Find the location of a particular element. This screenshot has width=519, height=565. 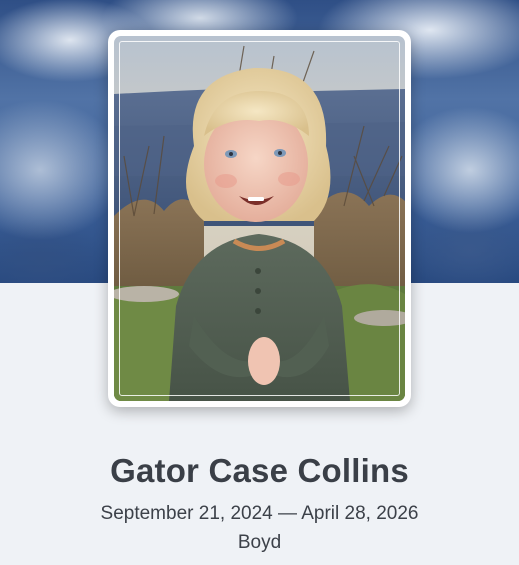

location: Boyd is located at coordinates (259, 542).